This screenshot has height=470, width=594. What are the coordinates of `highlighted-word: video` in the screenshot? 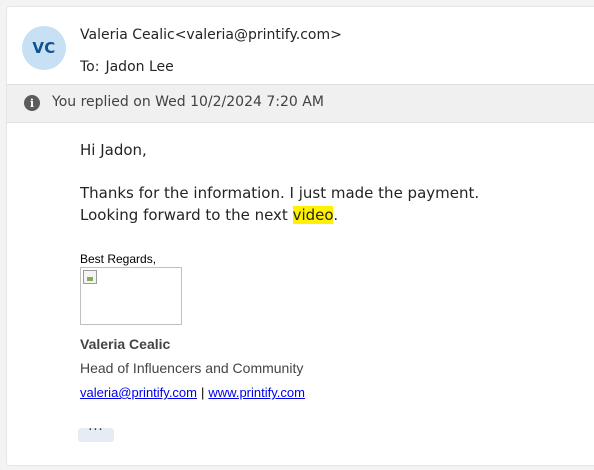 It's located at (313, 215).